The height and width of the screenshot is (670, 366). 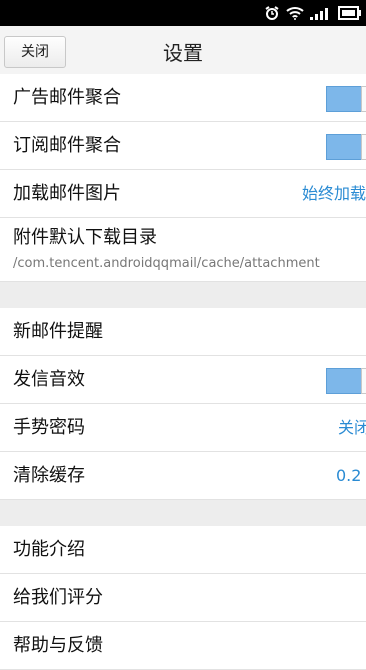 I want to click on signal-icon, so click(x=321, y=13).